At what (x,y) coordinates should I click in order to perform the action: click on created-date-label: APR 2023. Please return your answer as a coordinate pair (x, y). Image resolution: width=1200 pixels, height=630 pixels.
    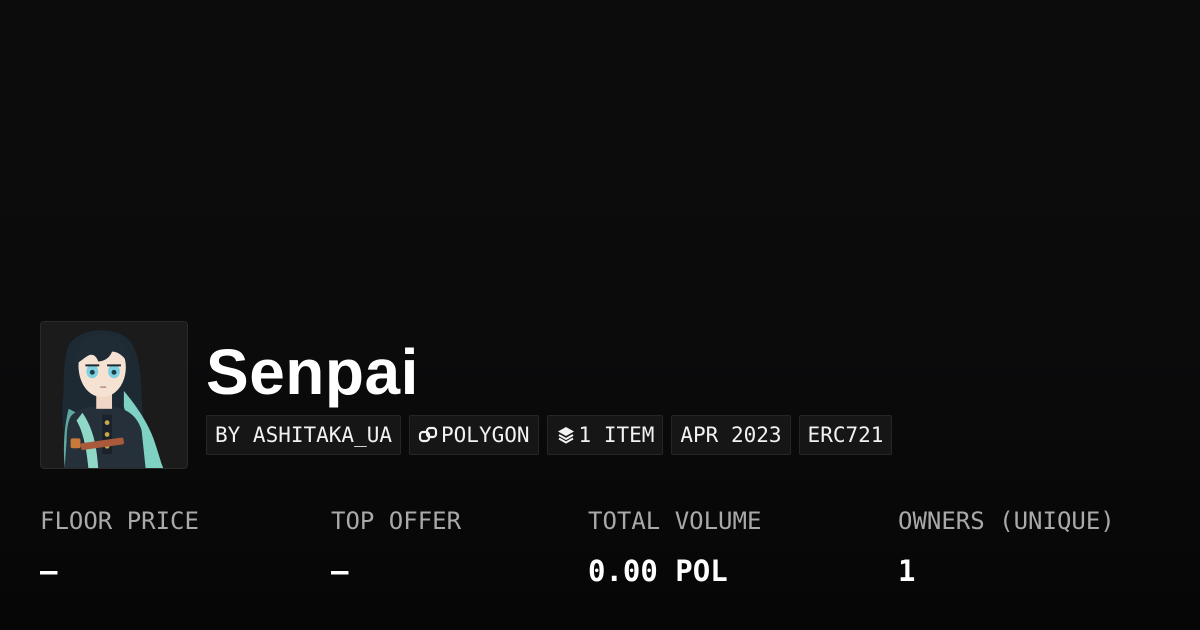
    Looking at the image, I should click on (731, 435).